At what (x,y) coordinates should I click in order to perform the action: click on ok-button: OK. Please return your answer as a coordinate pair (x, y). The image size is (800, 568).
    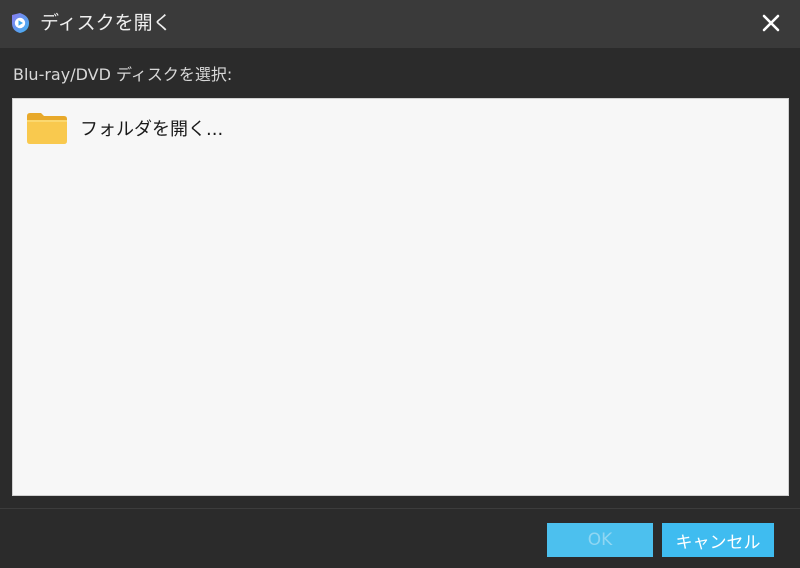
    Looking at the image, I should click on (600, 540).